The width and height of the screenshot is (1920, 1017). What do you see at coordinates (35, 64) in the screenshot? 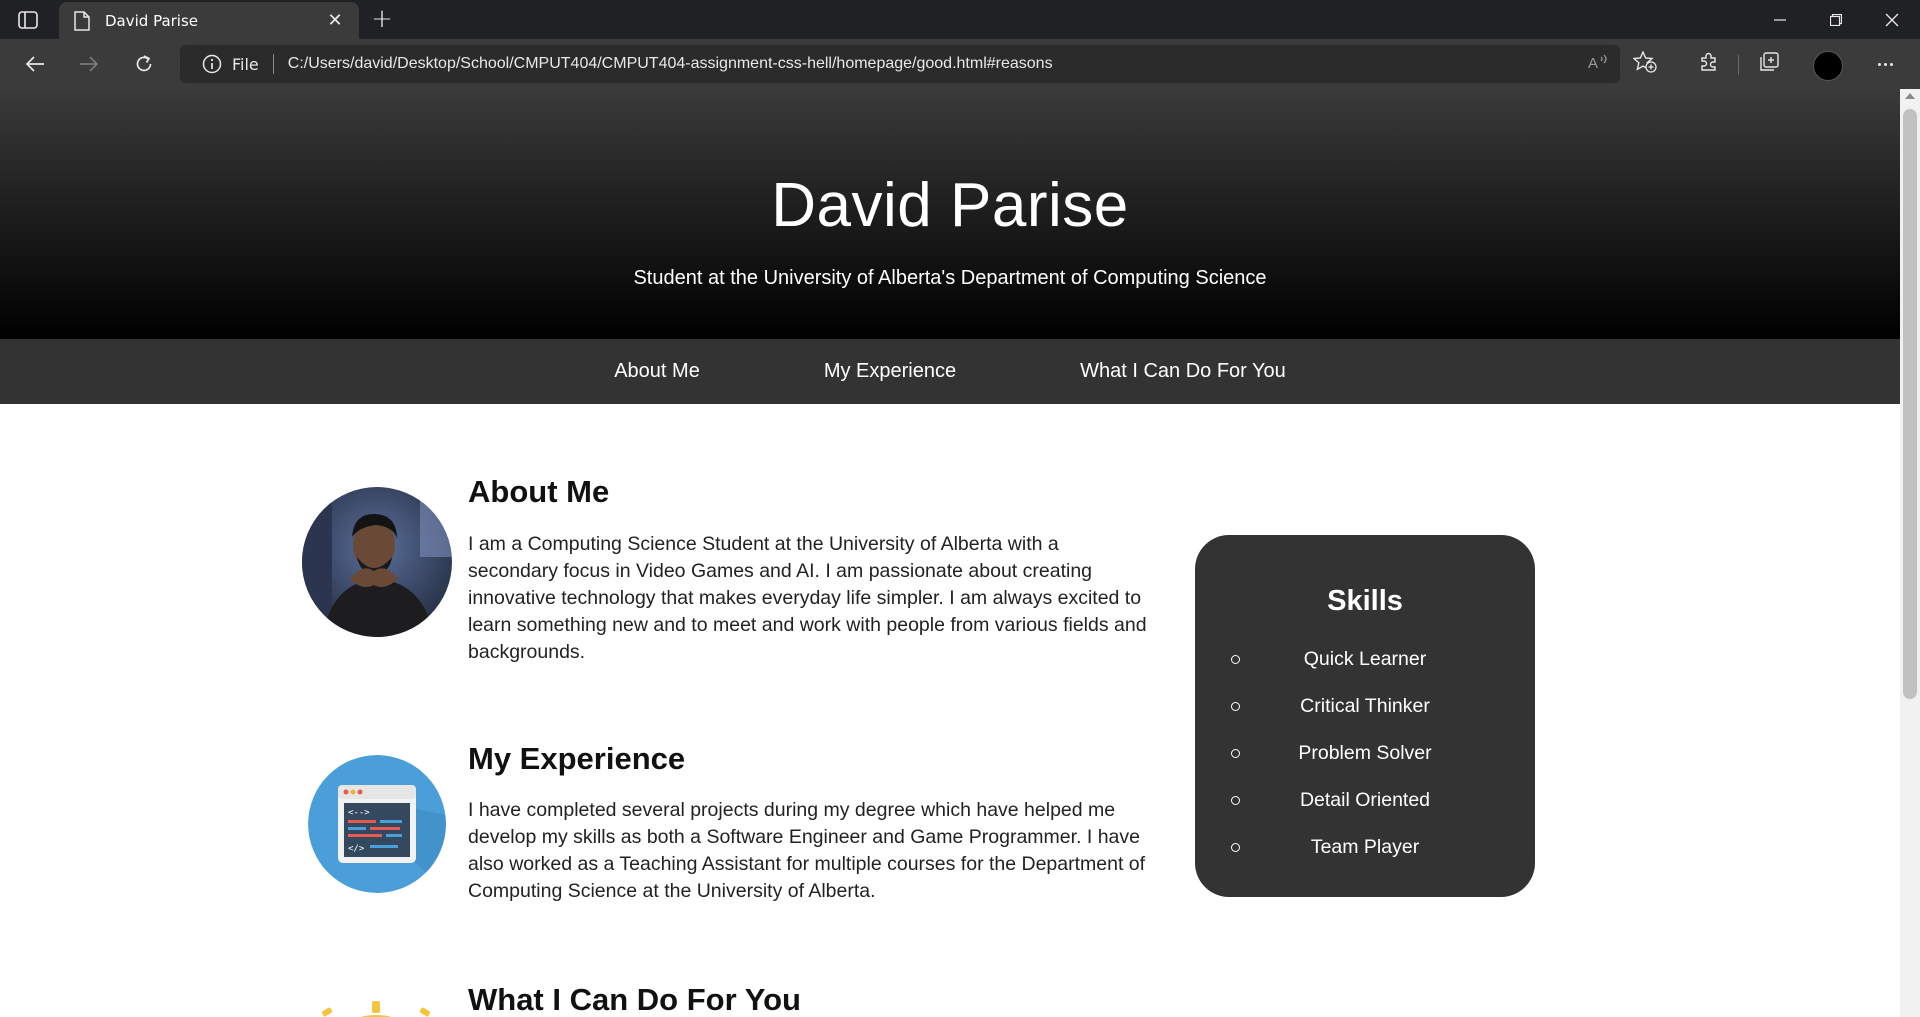
I see `back-arrow-icon` at bounding box center [35, 64].